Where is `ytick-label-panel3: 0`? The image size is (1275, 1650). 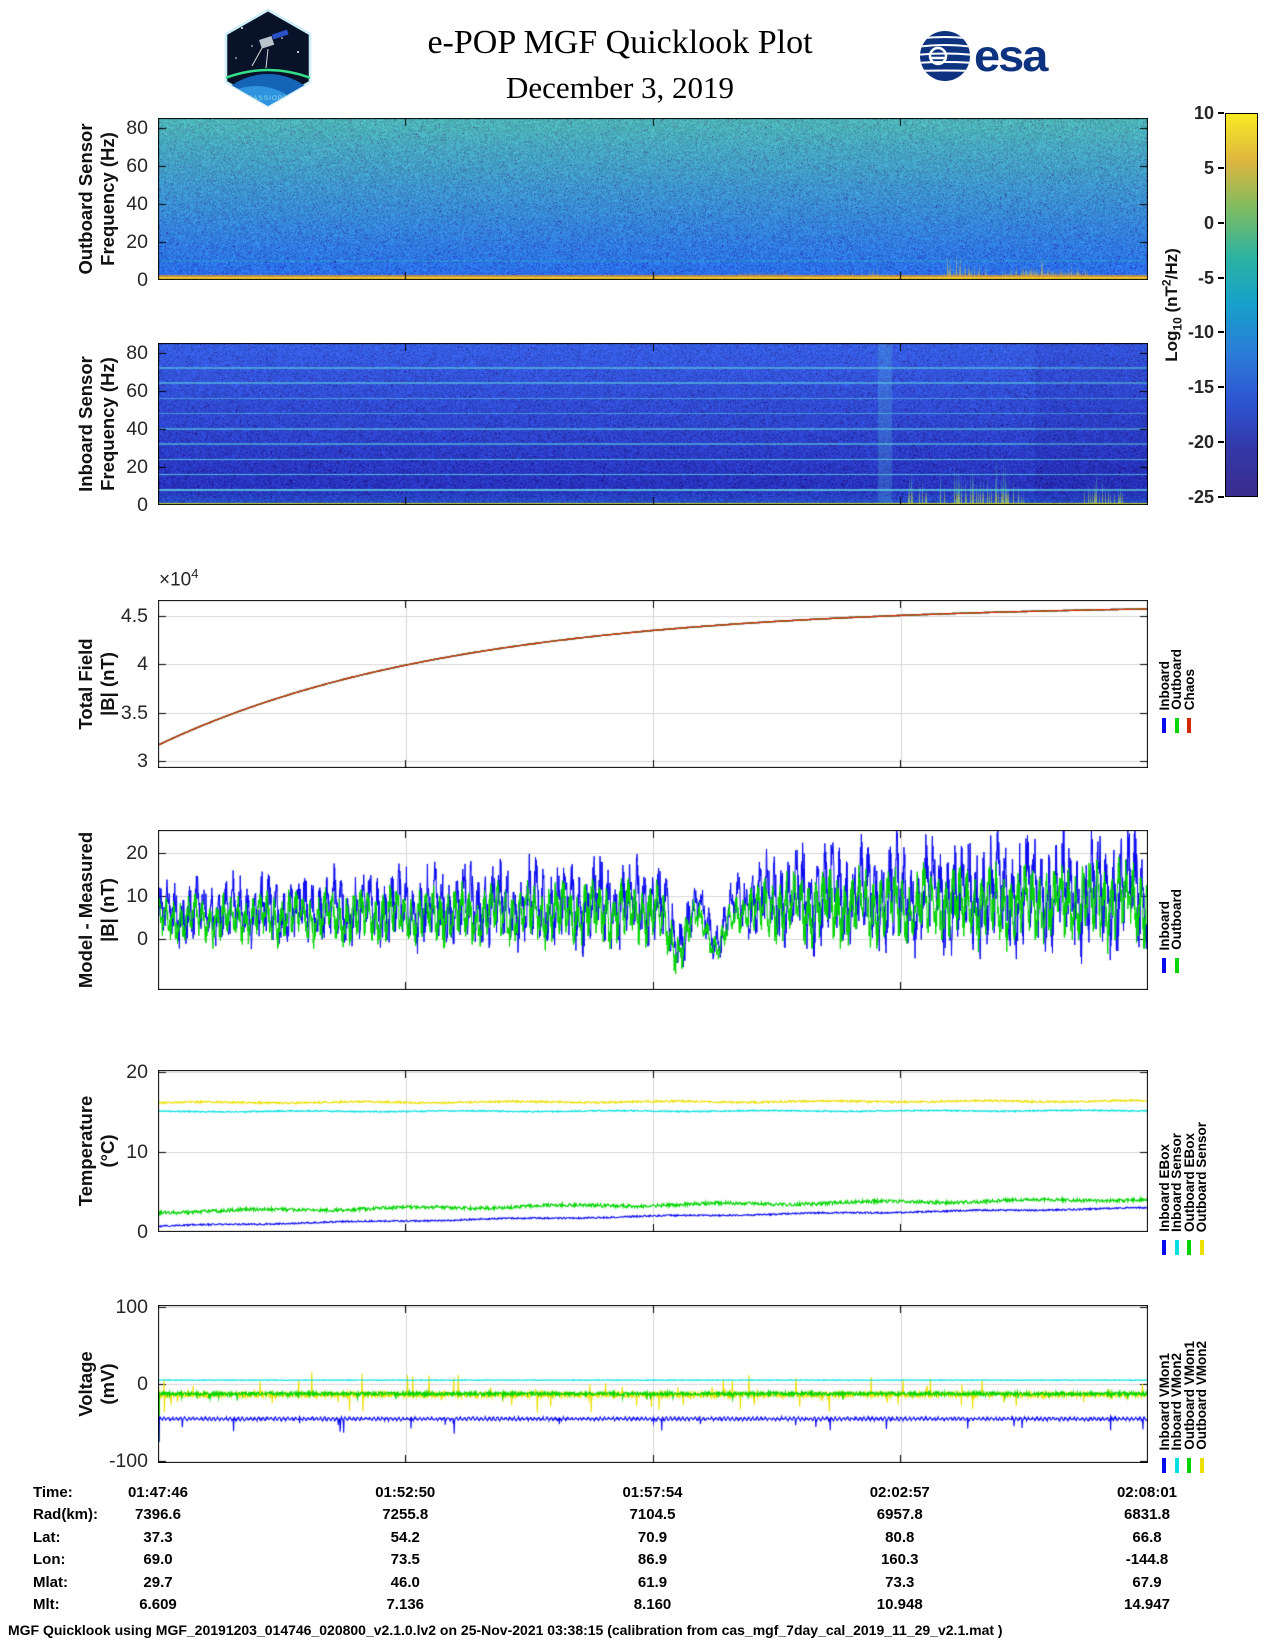 ytick-label-panel3: 0 is located at coordinates (142, 938).